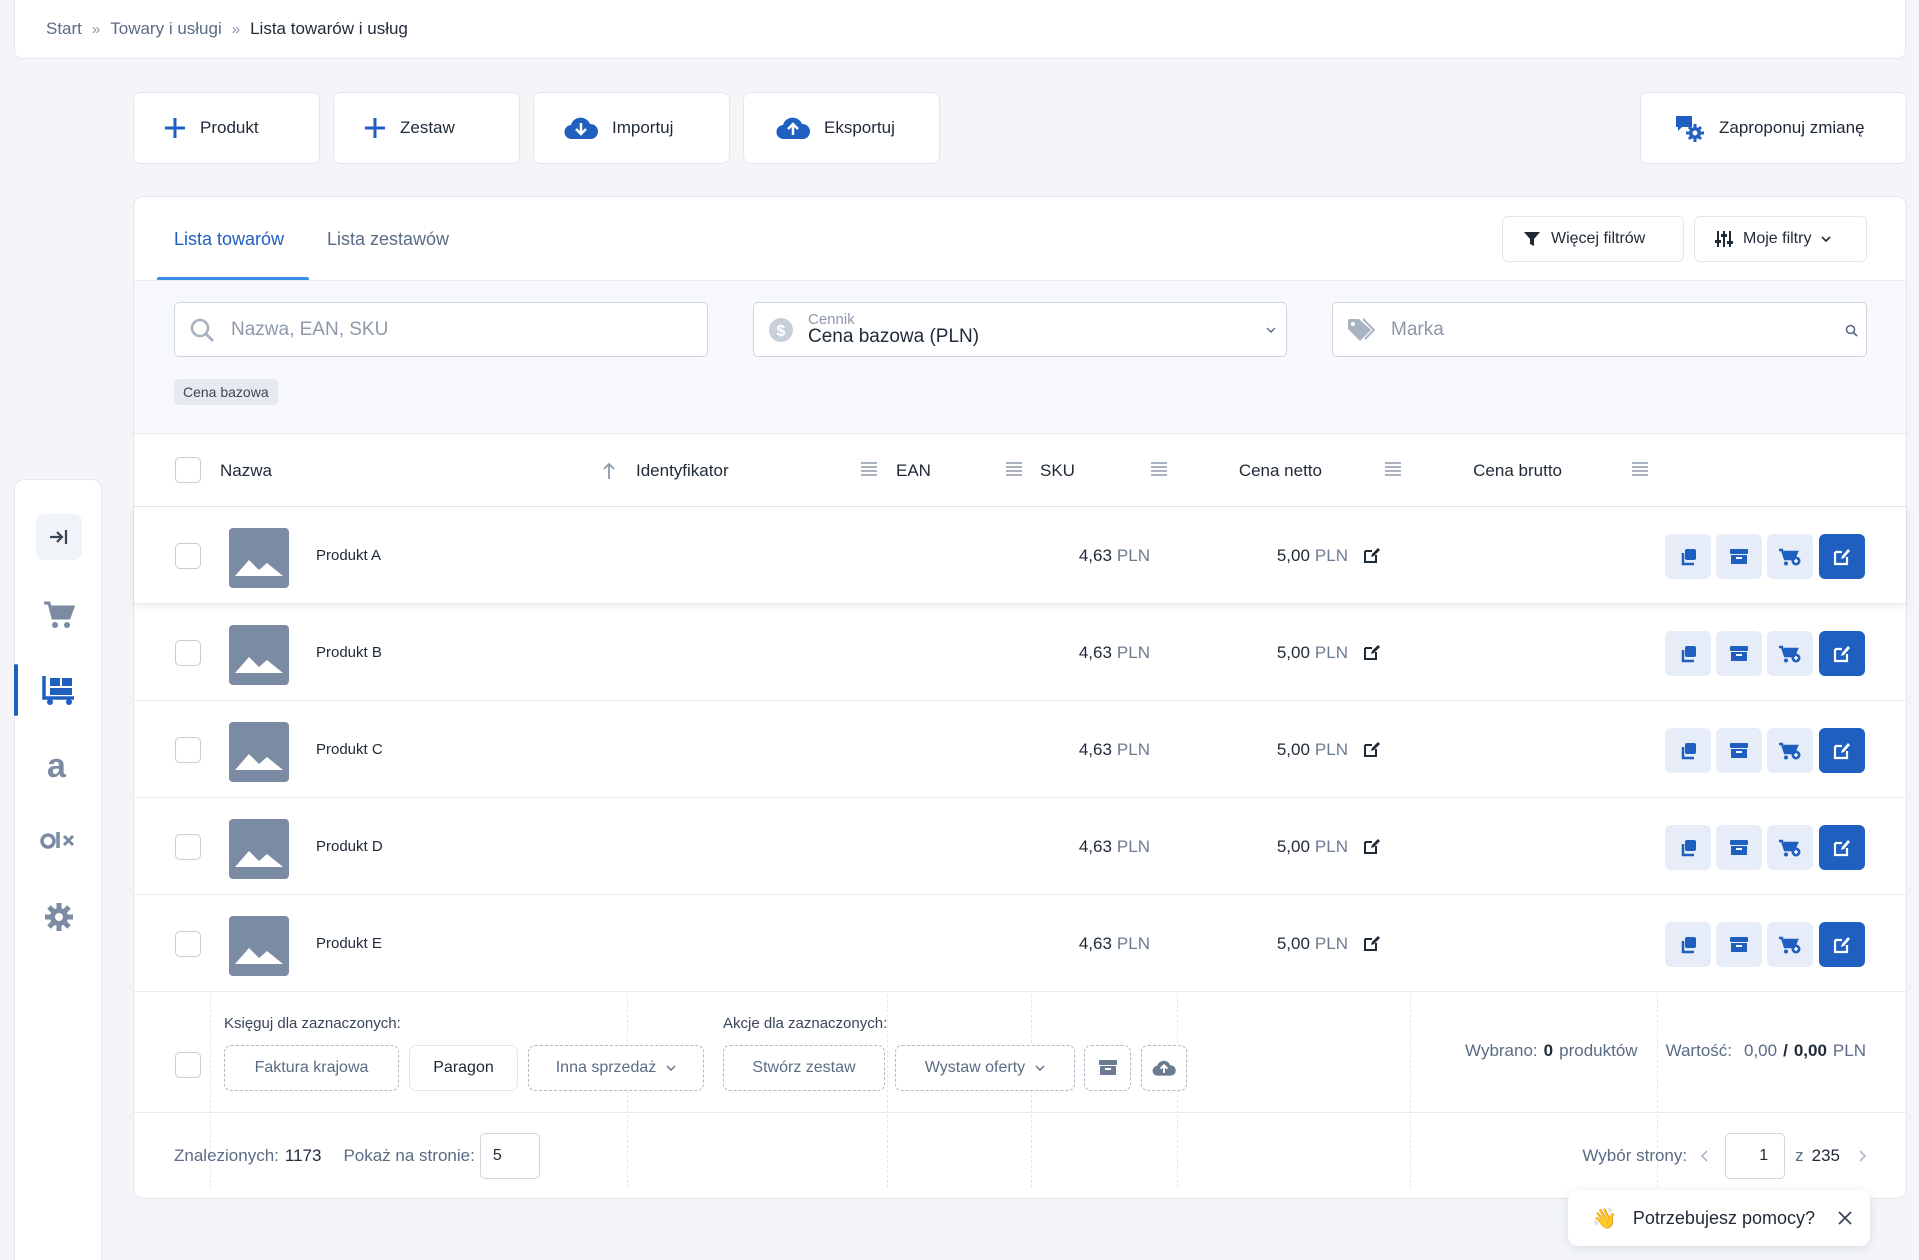 The height and width of the screenshot is (1260, 1919). I want to click on issue-offers-dropdown: Wystaw oferty, so click(985, 1068).